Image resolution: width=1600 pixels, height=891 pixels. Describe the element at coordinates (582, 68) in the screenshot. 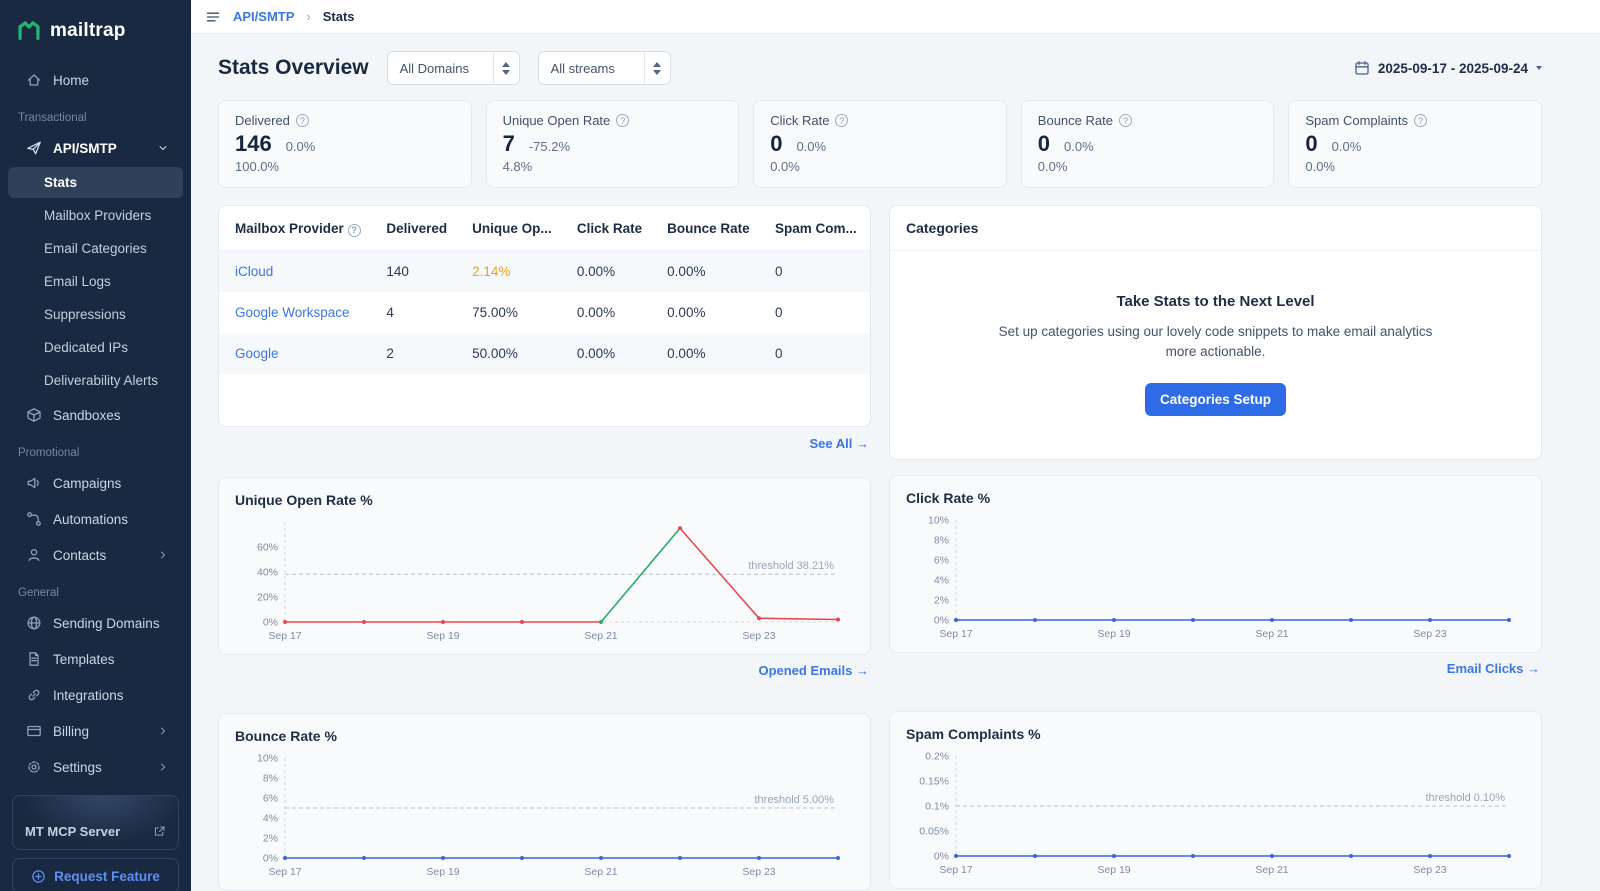

I see `stream-filter-value: All streams` at that location.